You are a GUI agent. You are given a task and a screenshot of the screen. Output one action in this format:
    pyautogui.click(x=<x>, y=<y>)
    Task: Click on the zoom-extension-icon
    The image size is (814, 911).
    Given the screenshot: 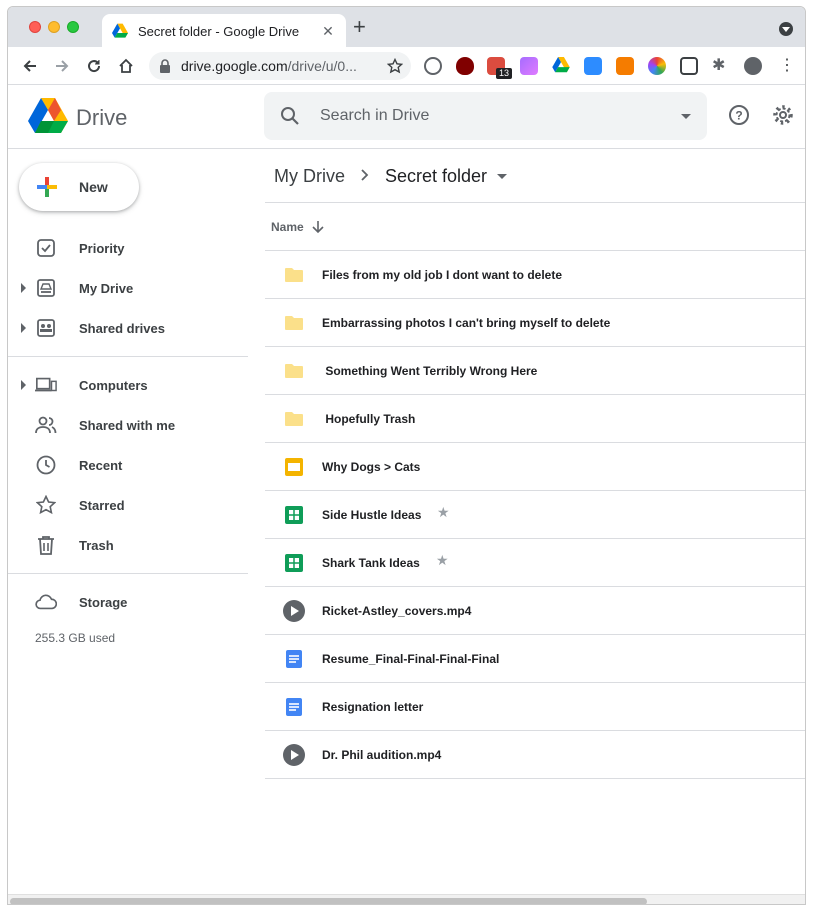 What is the action you would take?
    pyautogui.click(x=593, y=66)
    